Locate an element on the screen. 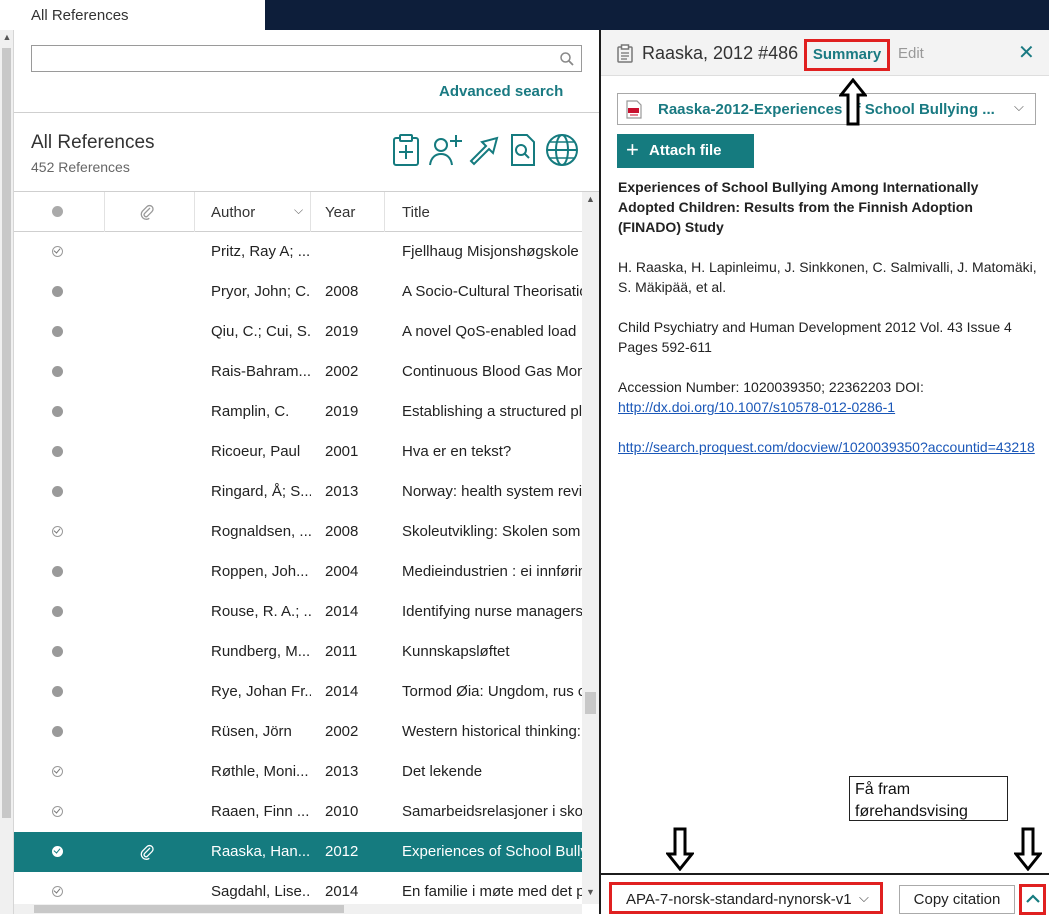  citation-style-dropdown: APA-7-norsk-standard-nynorsk-v1 ⌵ is located at coordinates (746, 898).